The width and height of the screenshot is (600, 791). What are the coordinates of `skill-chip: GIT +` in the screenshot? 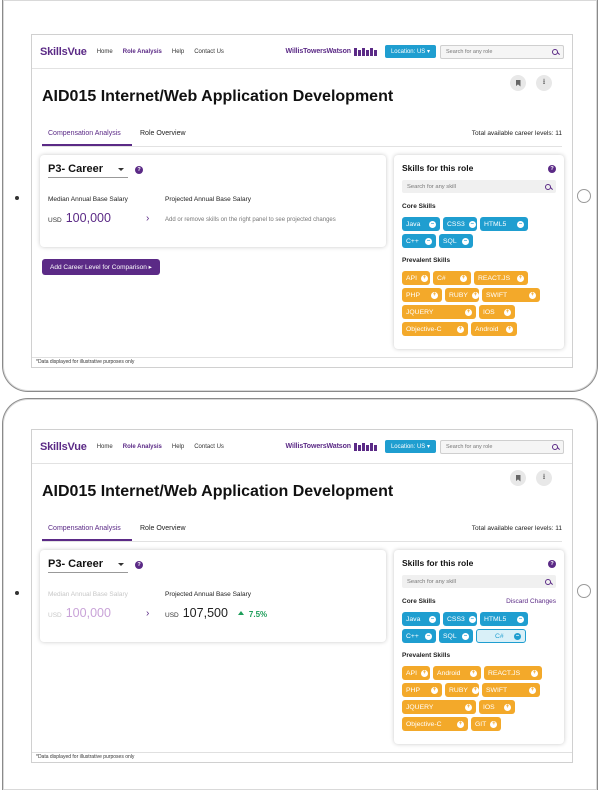 It's located at (486, 724).